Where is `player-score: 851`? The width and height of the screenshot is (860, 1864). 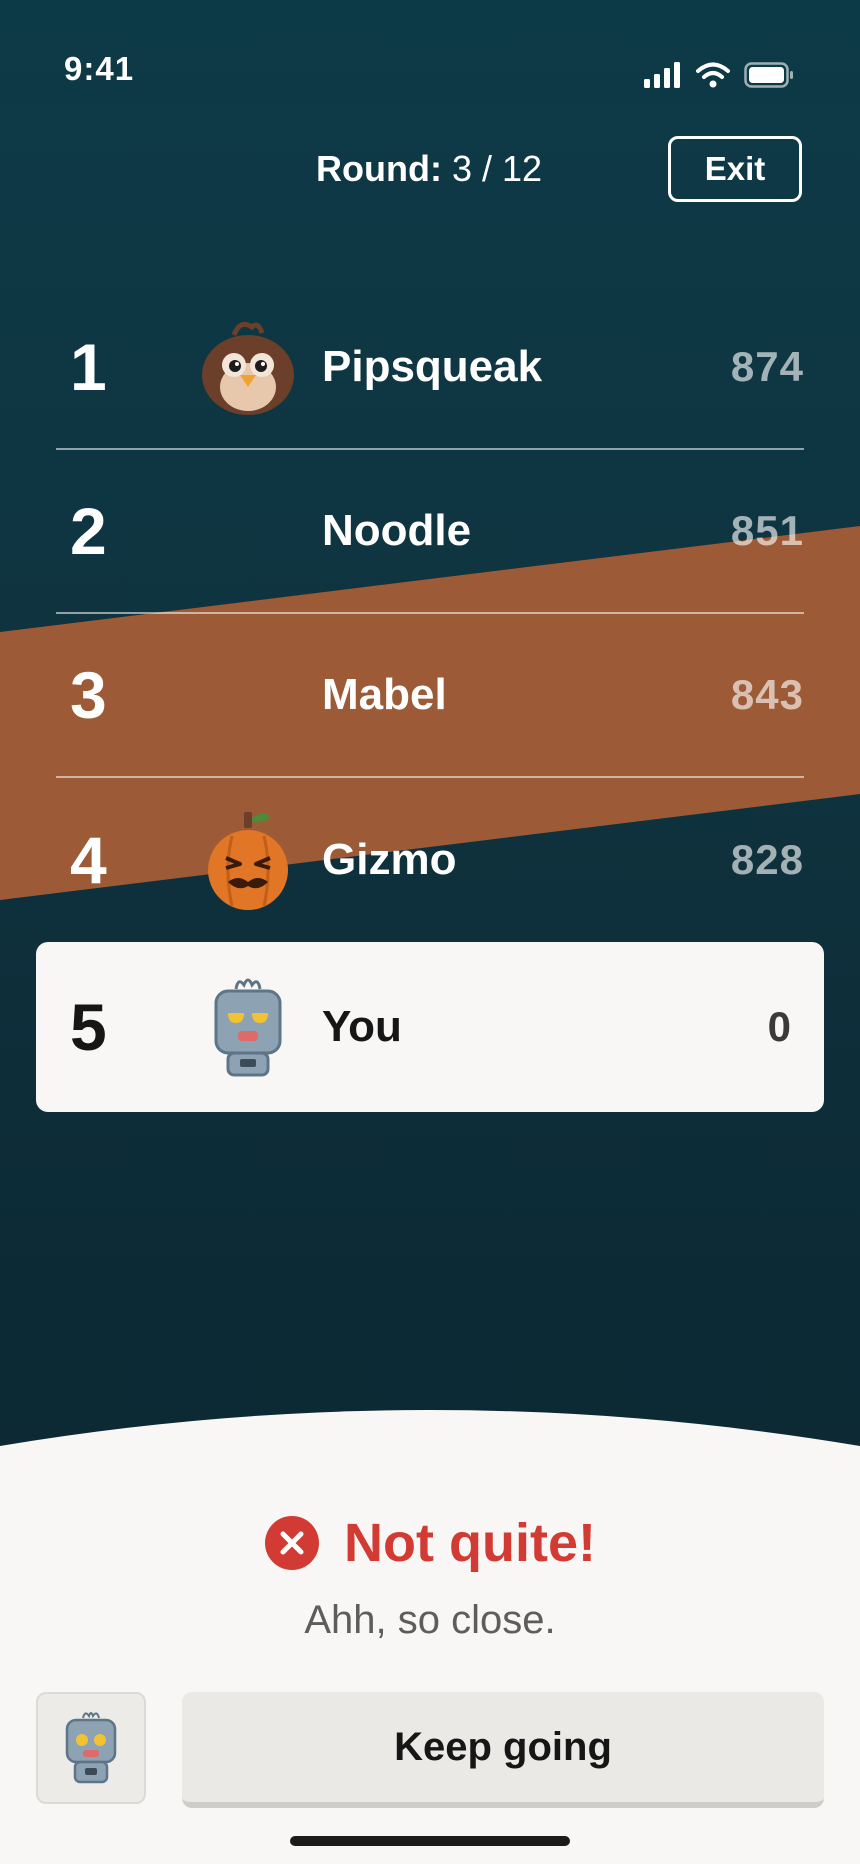 player-score: 851 is located at coordinates (767, 530).